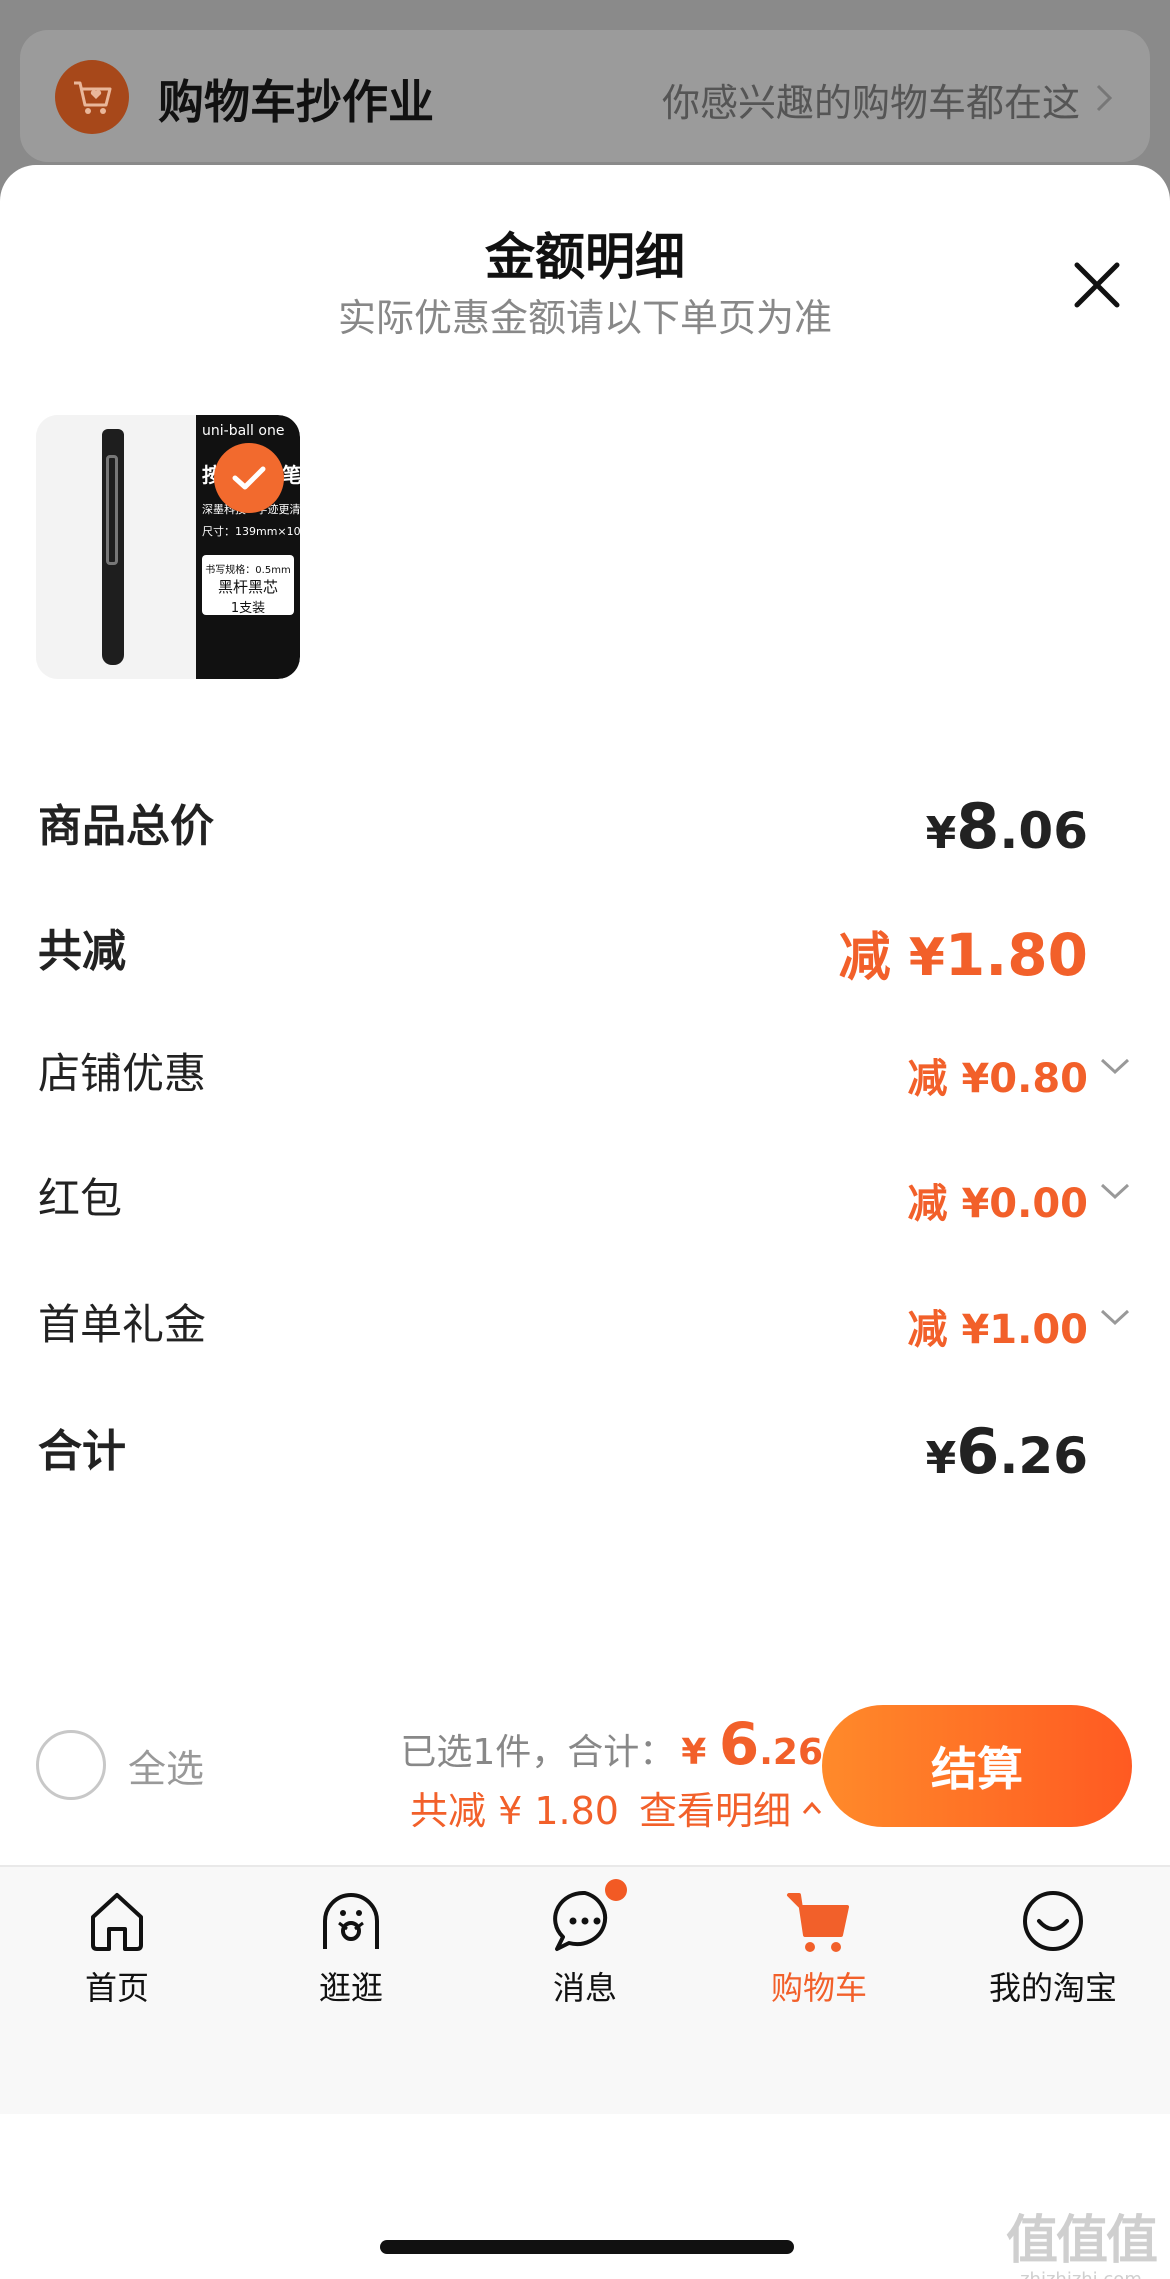 This screenshot has width=1170, height=2279. I want to click on first-order-gift-label: 首单礼金, so click(122, 1324).